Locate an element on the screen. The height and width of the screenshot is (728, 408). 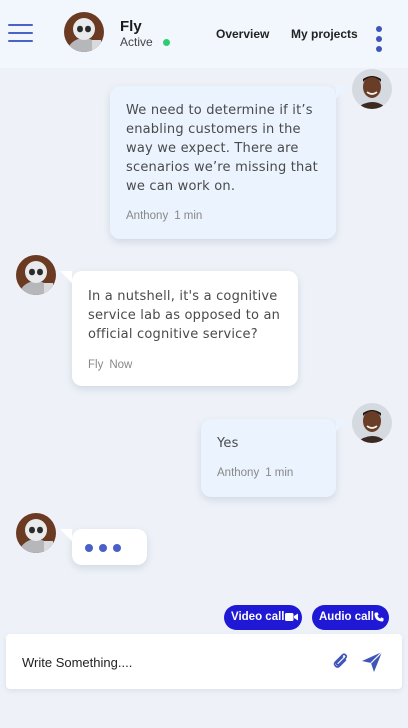
typing-indicator is located at coordinates (103, 547).